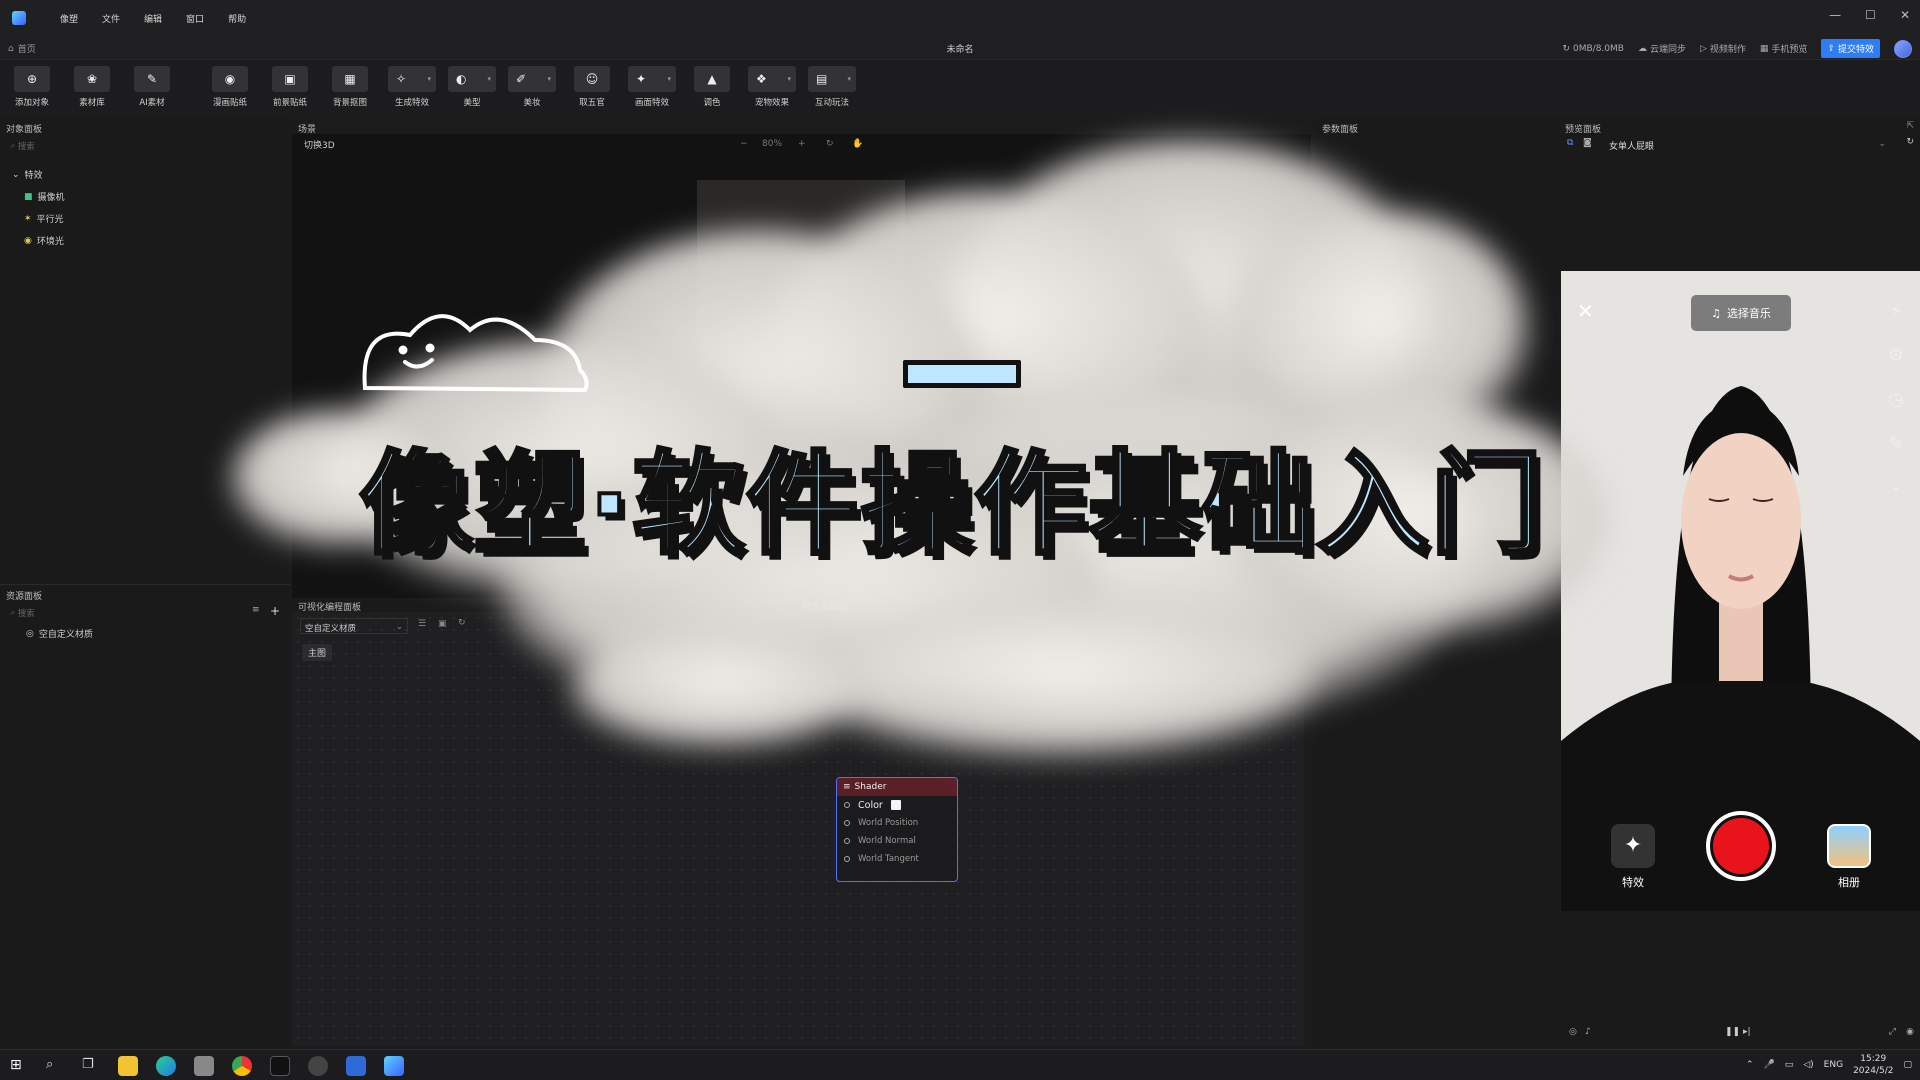 The image size is (1920, 1080). Describe the element at coordinates (128, 1066) in the screenshot. I see `file-explorer-icon` at that location.